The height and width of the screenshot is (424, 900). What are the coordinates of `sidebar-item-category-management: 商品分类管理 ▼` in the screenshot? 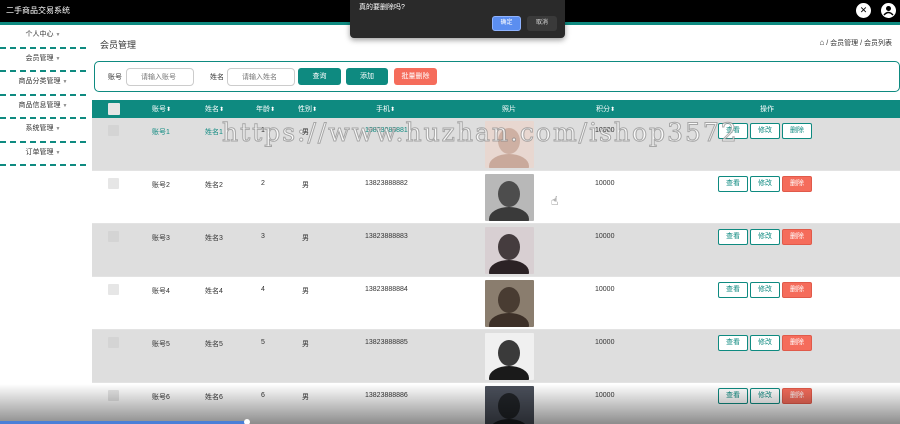 It's located at (43, 84).